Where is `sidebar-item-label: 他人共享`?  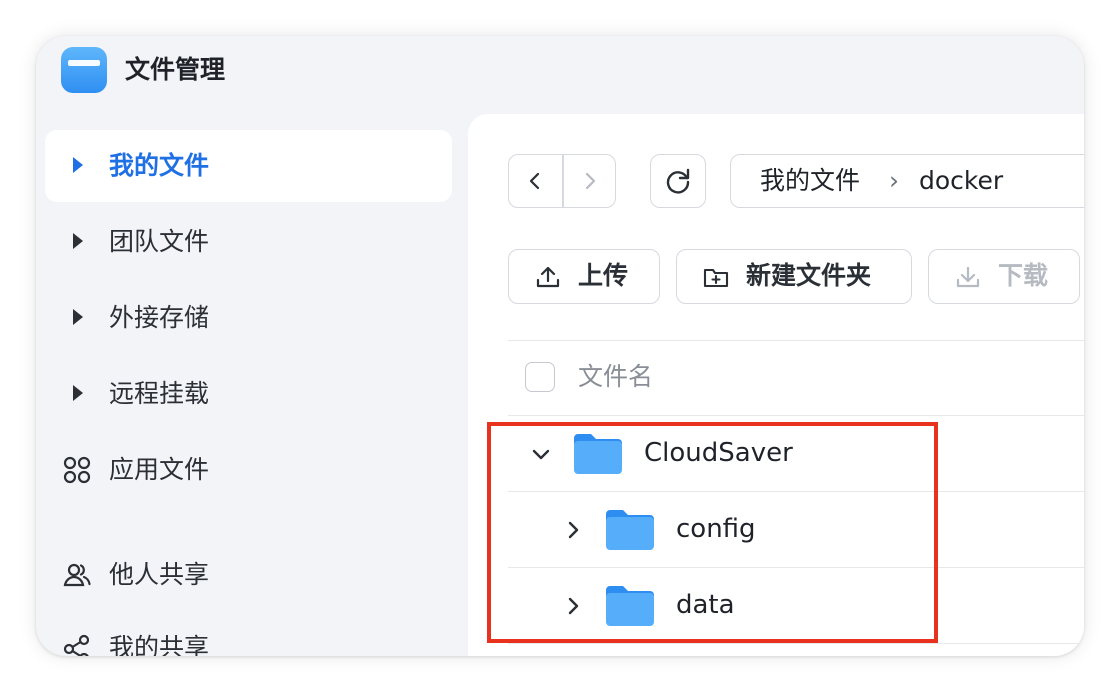
sidebar-item-label: 他人共享 is located at coordinates (159, 574).